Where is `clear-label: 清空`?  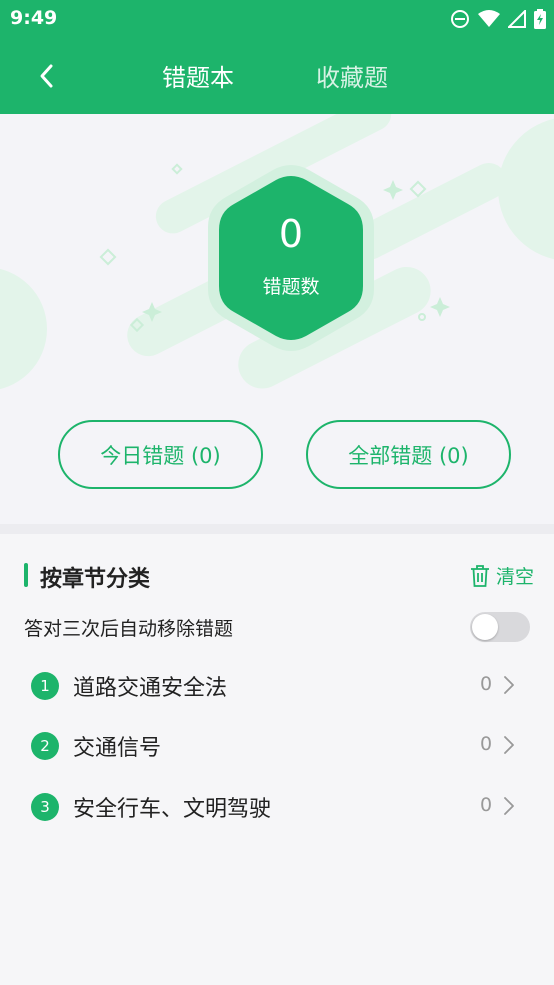
clear-label: 清空 is located at coordinates (514, 577).